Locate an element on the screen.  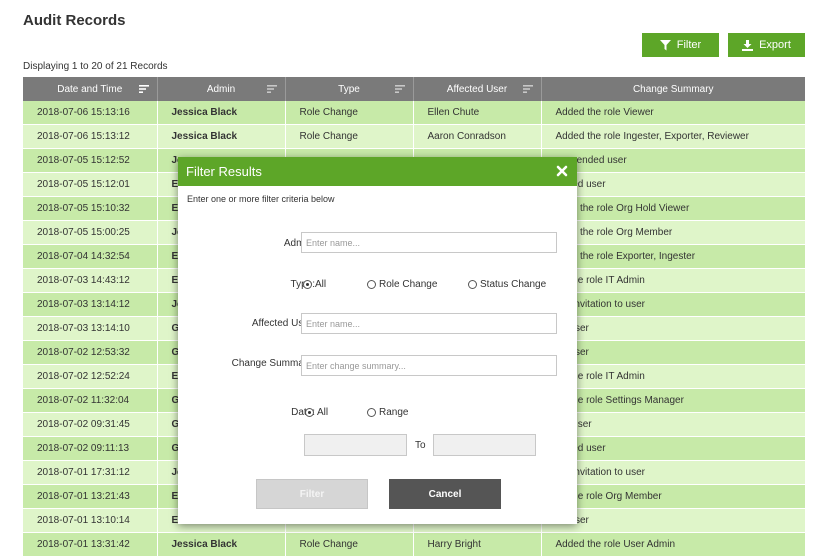
type-radio-status-change: Status Change is located at coordinates (507, 284).